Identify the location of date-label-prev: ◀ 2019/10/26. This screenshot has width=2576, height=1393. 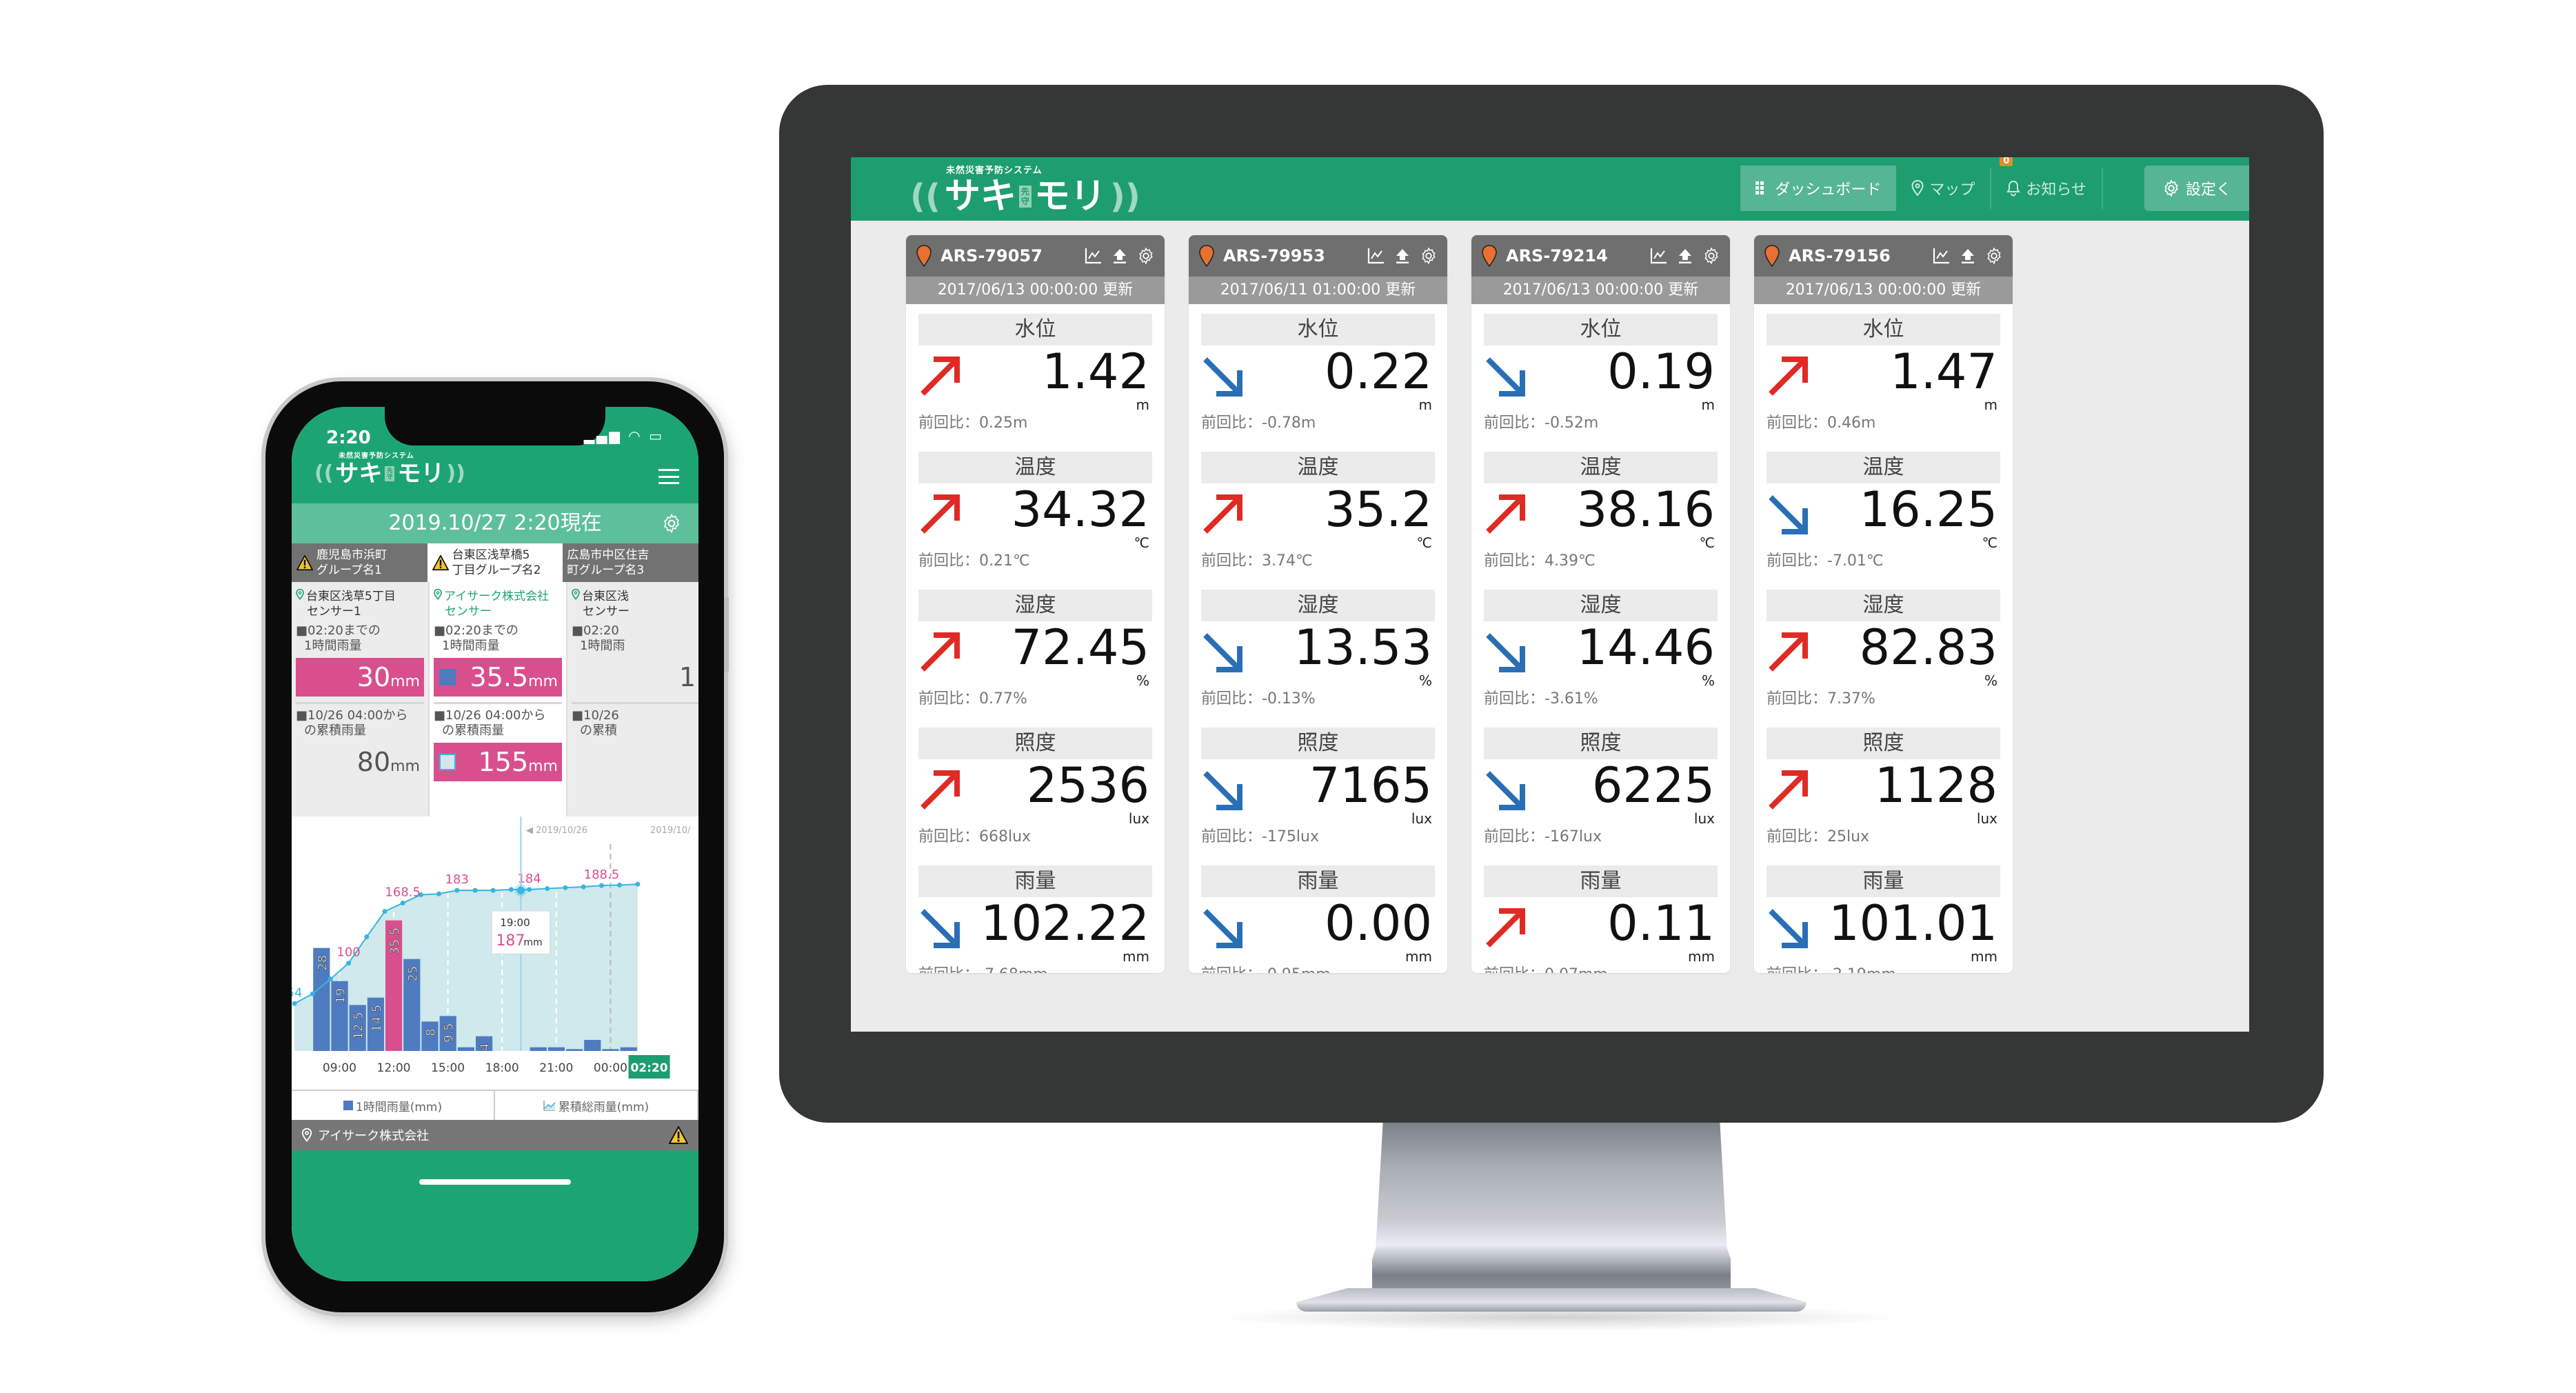
(556, 830).